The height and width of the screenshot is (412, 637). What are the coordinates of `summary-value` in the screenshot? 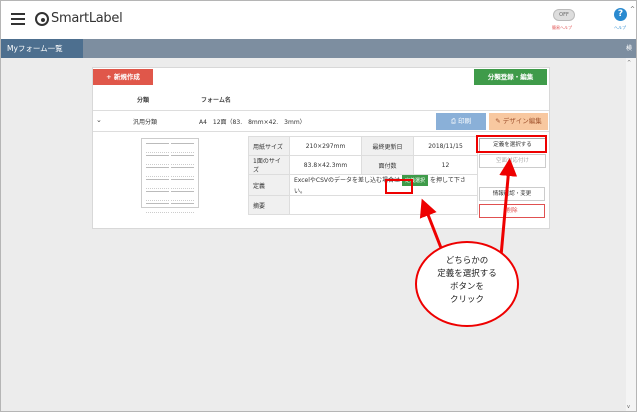 It's located at (383, 205).